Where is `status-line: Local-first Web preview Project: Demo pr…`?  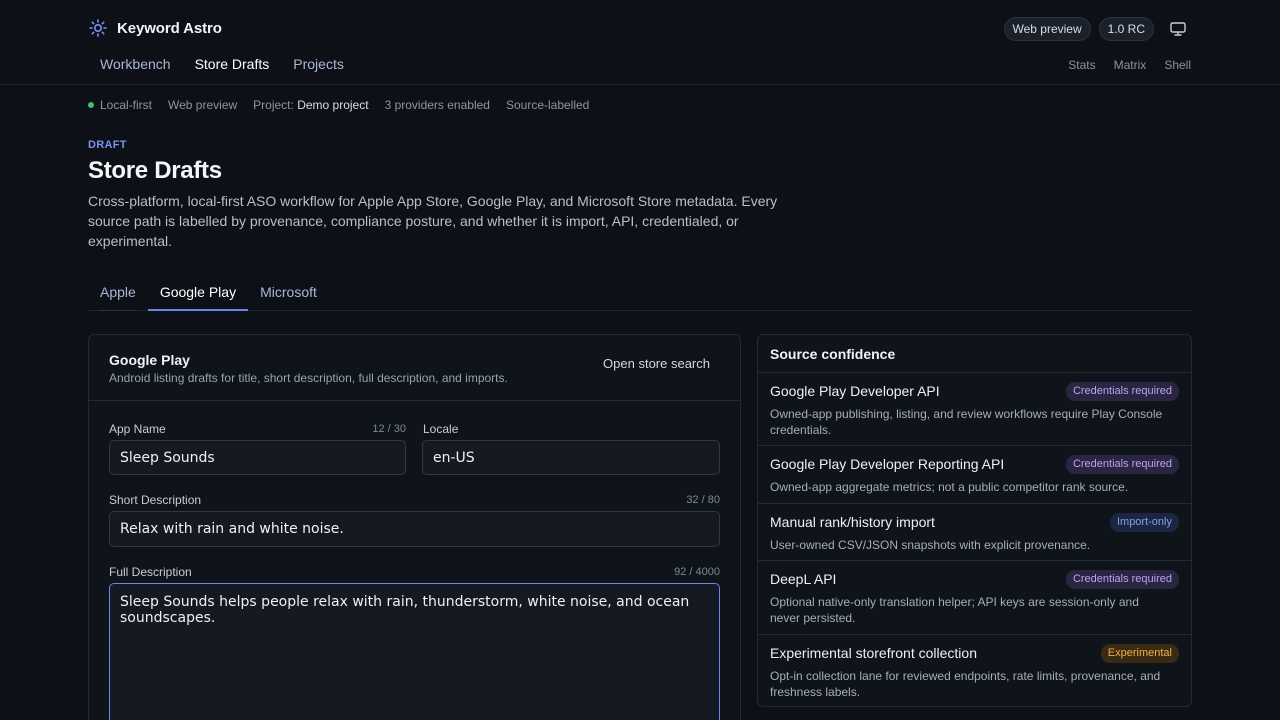
status-line: Local-first Web preview Project: Demo pr… is located at coordinates (338, 105).